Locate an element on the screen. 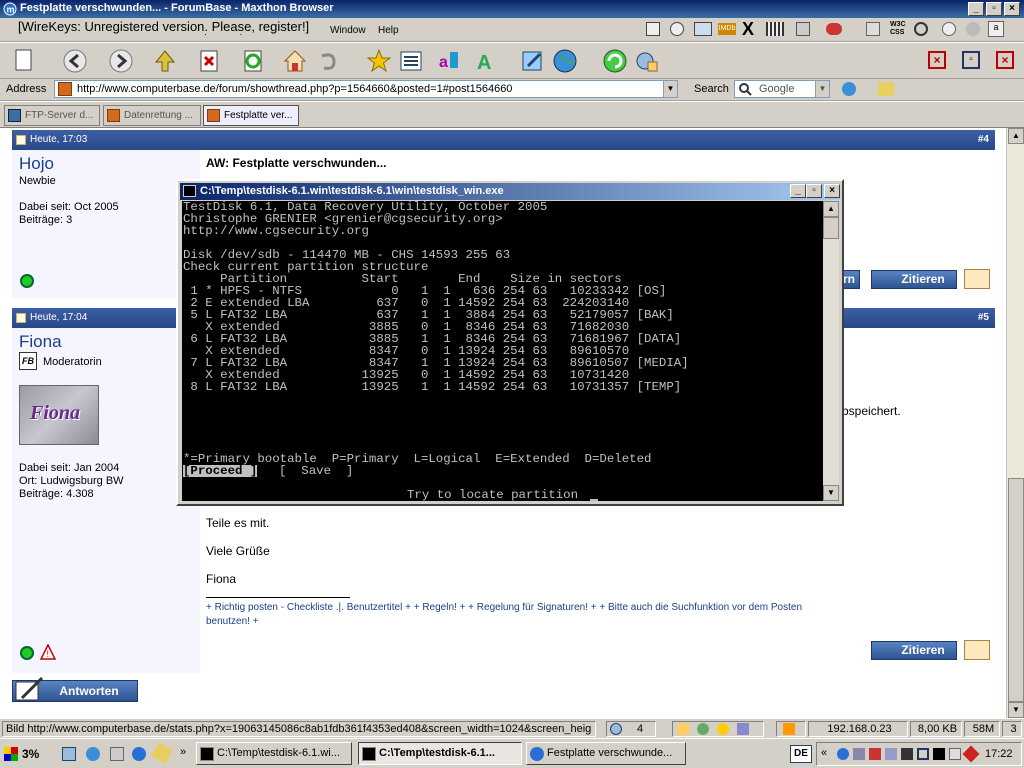 This screenshot has width=1024, height=768. console-minimize-button: _ is located at coordinates (798, 191).